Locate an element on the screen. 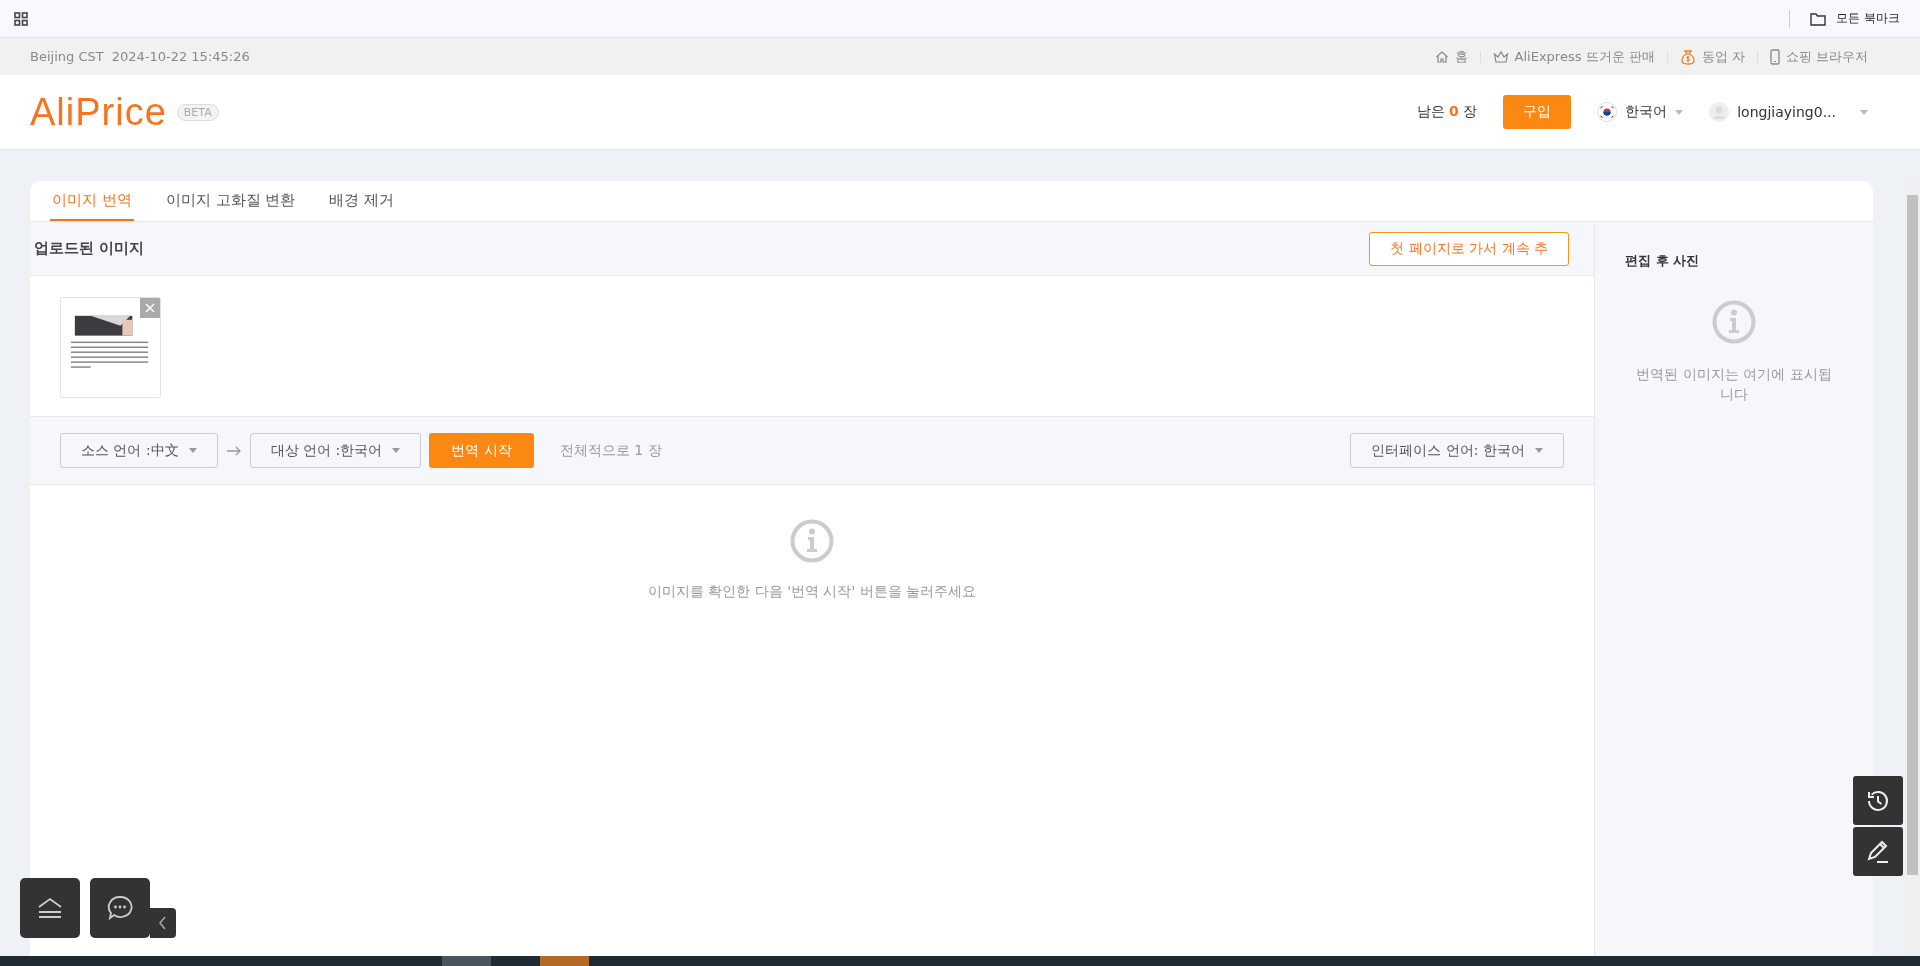  chevron-left-icon is located at coordinates (163, 923).